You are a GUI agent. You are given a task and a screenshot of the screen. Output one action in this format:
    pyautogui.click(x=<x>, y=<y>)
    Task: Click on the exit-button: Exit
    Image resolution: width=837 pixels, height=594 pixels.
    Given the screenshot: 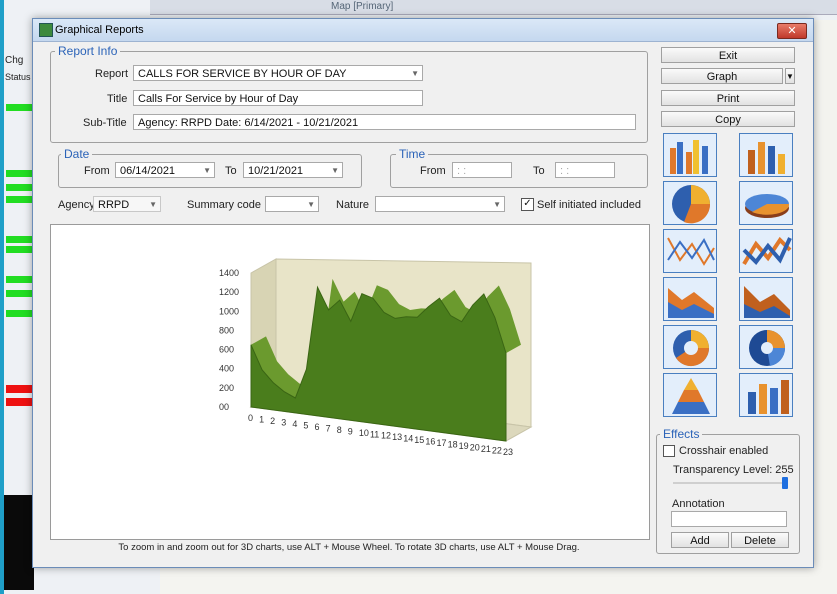 What is the action you would take?
    pyautogui.click(x=728, y=55)
    